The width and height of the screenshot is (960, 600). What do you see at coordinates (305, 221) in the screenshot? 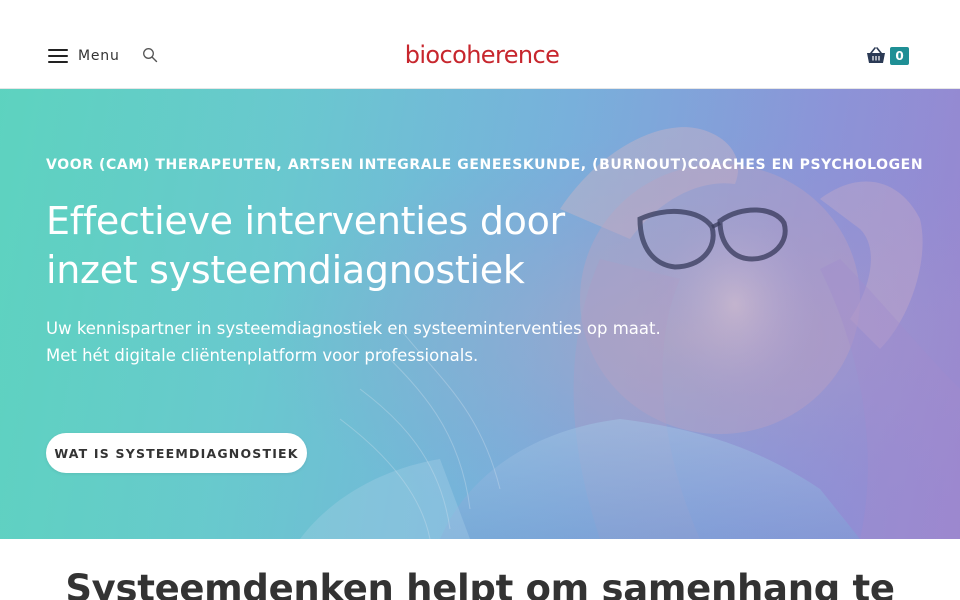
I see `hero-headline-line-1: Effectieve interventies door` at bounding box center [305, 221].